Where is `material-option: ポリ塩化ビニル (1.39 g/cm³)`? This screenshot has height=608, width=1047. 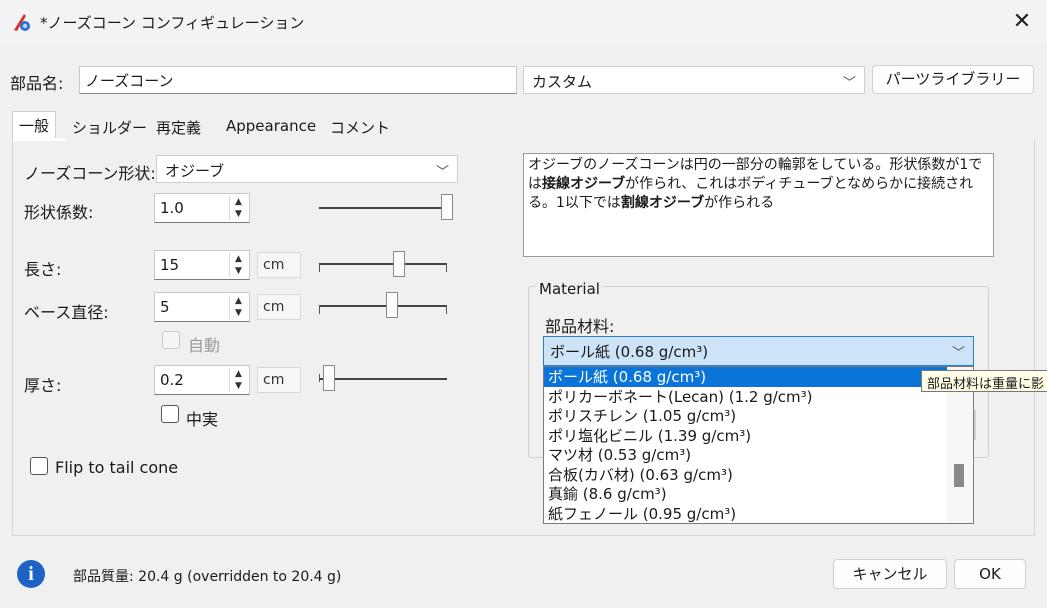 material-option: ポリ塩化ビニル (1.39 g/cm³) is located at coordinates (746, 436).